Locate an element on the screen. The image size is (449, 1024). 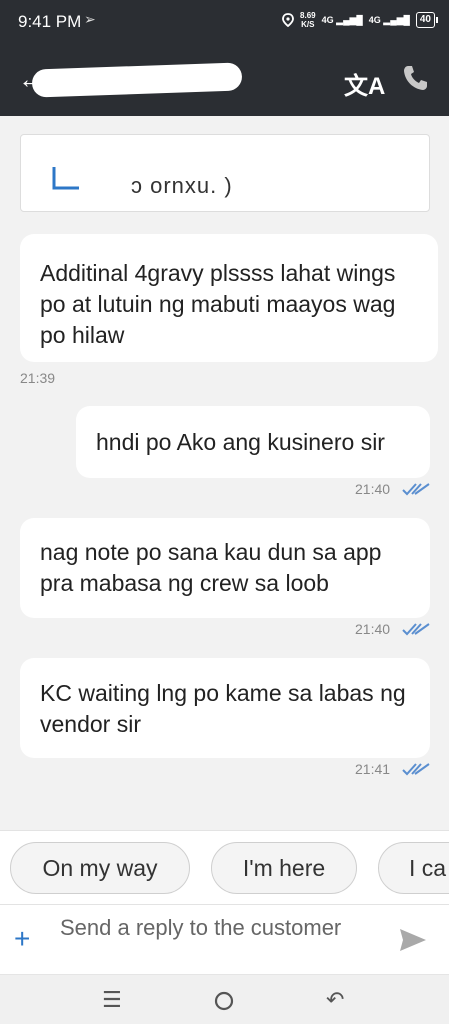
chat-header: ← 文A is located at coordinates (224, 80).